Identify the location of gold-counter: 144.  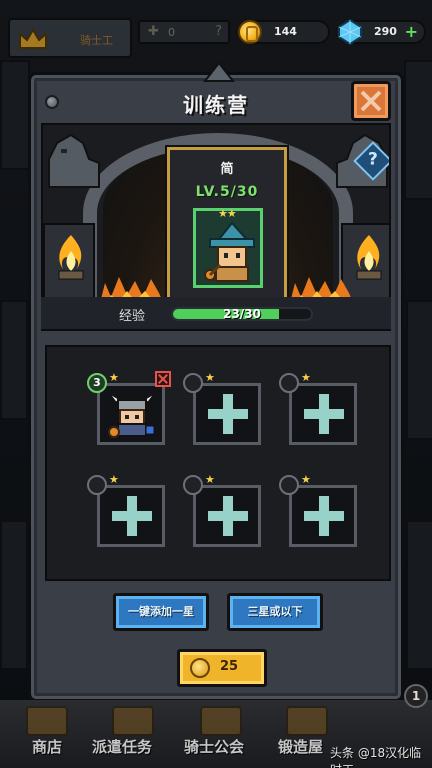
(284, 32).